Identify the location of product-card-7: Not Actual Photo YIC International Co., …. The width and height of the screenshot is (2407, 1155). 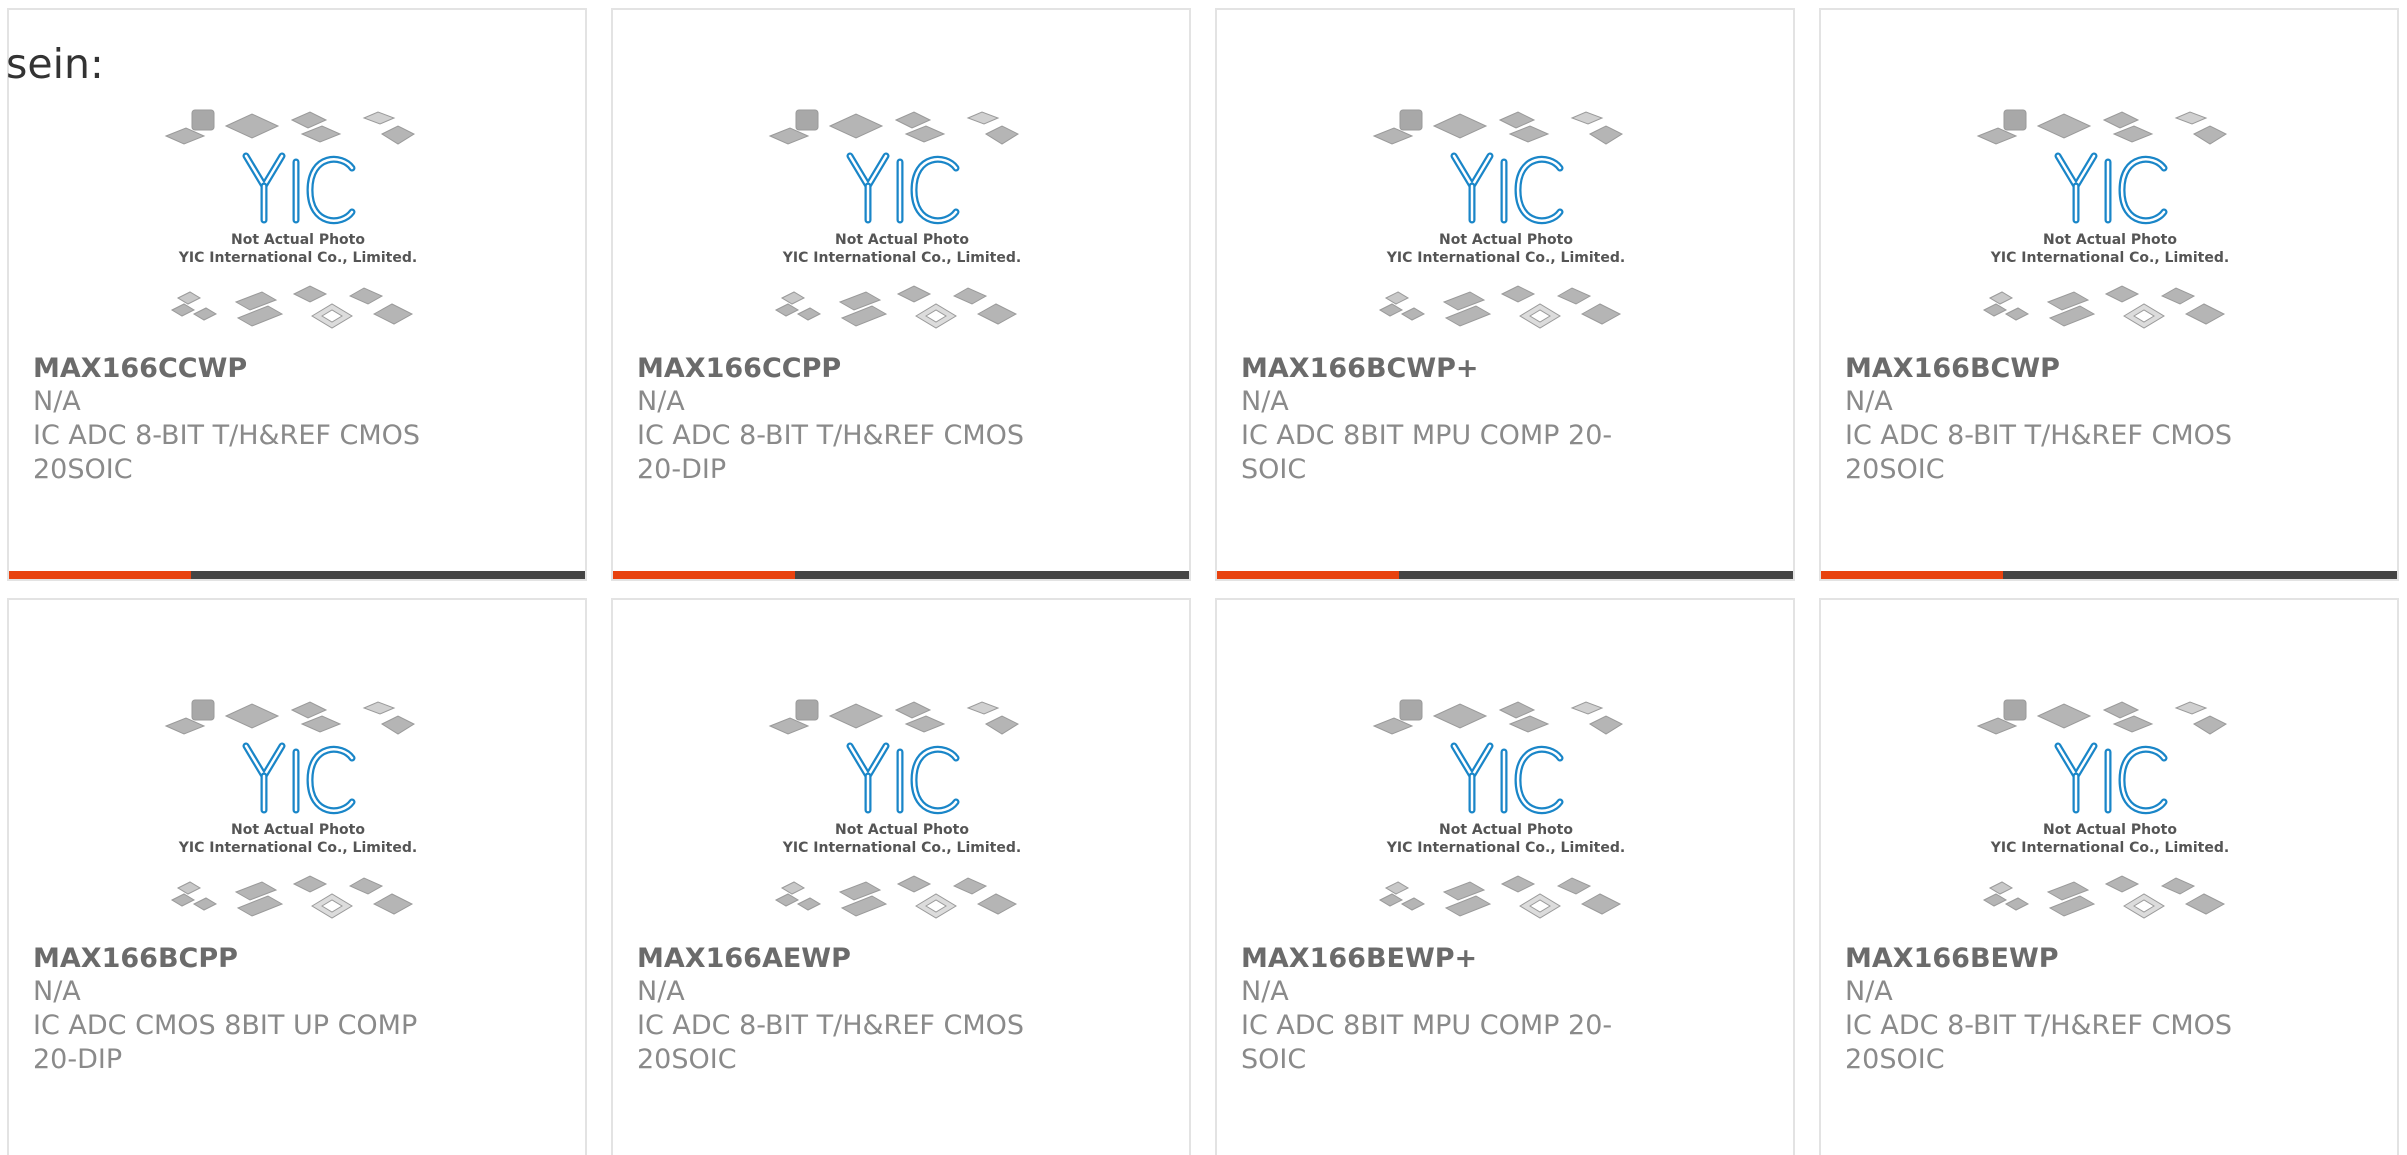
(2109, 876).